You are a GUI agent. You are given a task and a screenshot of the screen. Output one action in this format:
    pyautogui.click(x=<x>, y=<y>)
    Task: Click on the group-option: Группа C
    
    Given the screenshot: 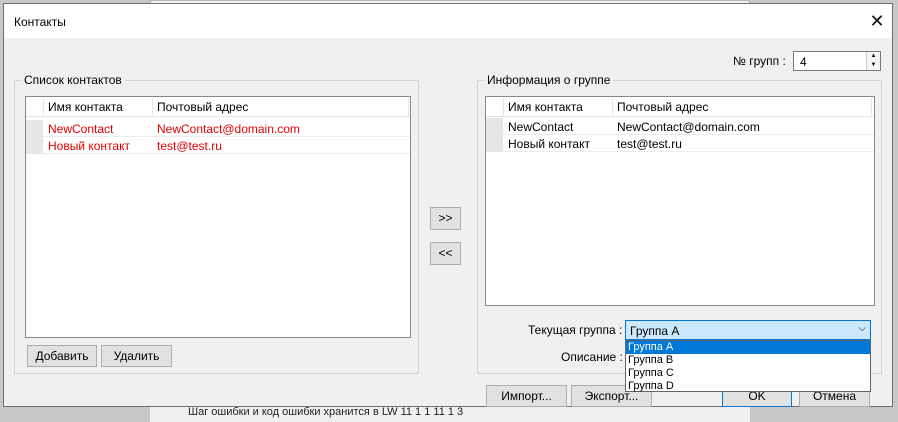 What is the action you would take?
    pyautogui.click(x=748, y=373)
    